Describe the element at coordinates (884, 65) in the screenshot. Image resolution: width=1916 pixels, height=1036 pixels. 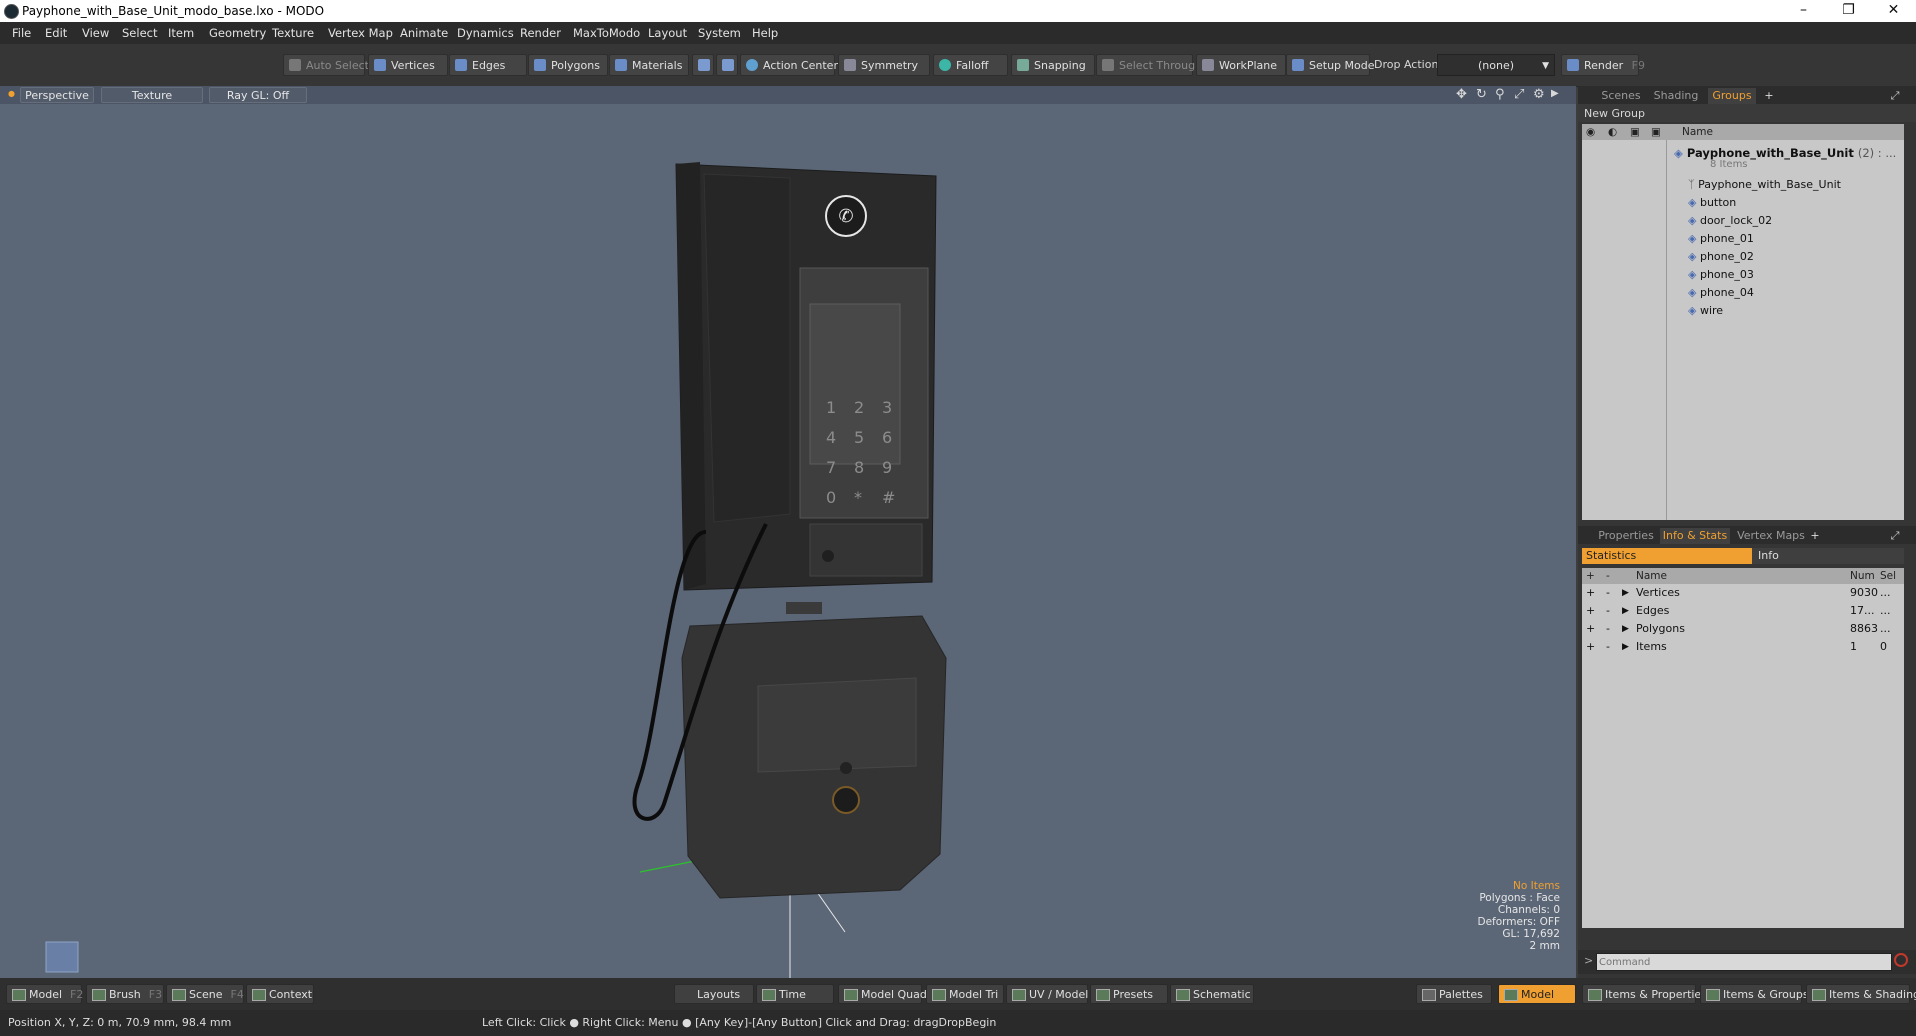
I see `symmetry-button: Symmetry` at that location.